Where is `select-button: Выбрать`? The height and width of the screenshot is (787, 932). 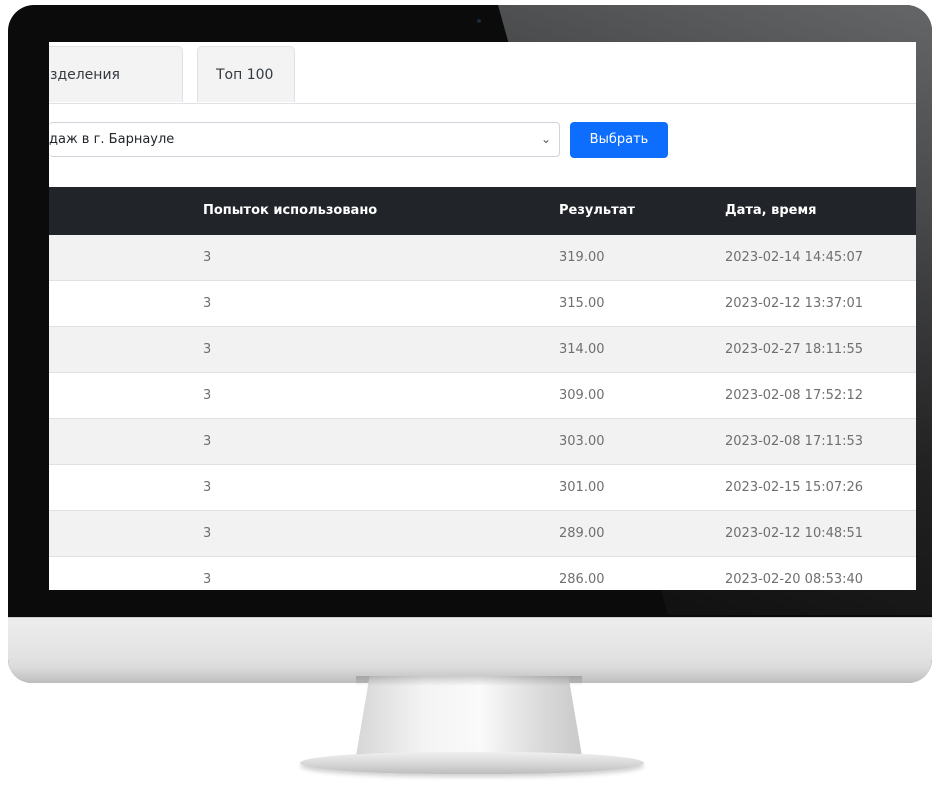 select-button: Выбрать is located at coordinates (619, 140).